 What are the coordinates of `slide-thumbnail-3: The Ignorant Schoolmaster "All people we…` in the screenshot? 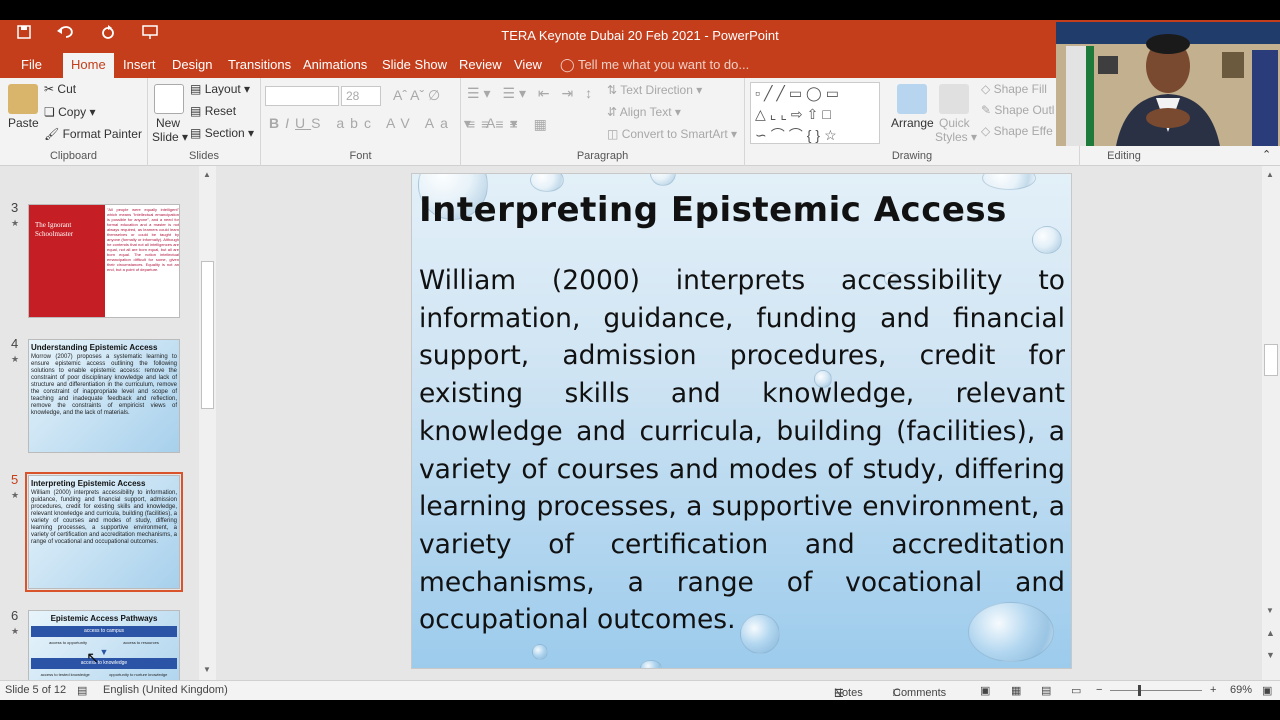 It's located at (104, 261).